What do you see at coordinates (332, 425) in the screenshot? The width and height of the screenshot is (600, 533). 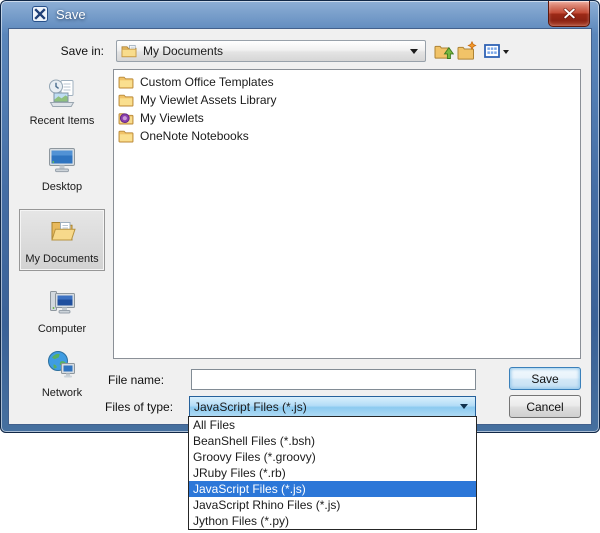 I see `type-option: All Files` at bounding box center [332, 425].